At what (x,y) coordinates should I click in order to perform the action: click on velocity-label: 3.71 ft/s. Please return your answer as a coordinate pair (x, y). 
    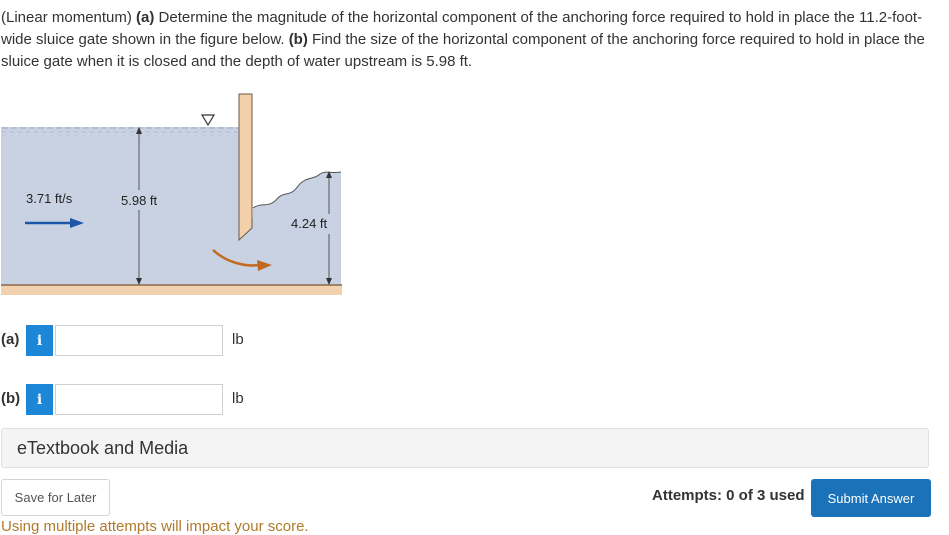
    Looking at the image, I should click on (49, 198).